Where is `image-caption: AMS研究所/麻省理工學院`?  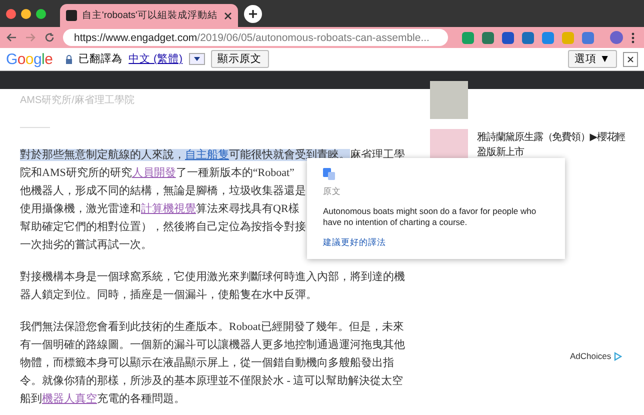
image-caption: AMS研究所/麻省理工學院 is located at coordinates (78, 100).